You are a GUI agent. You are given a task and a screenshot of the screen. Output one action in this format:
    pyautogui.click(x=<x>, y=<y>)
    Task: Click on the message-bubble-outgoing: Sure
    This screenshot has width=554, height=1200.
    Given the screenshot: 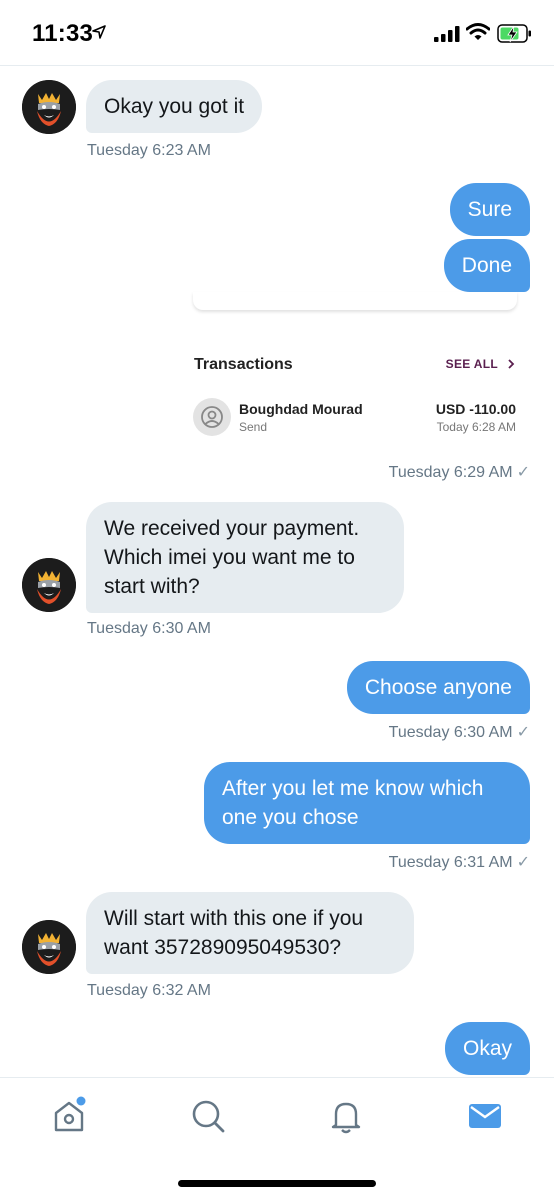 What is the action you would take?
    pyautogui.click(x=489, y=209)
    